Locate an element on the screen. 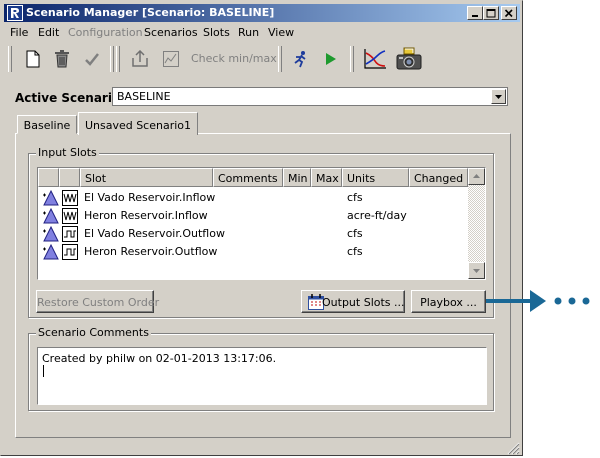 The height and width of the screenshot is (458, 600). scenario-comments-text: Created by philw on 02-01-2013 13:17:06. is located at coordinates (159, 358).